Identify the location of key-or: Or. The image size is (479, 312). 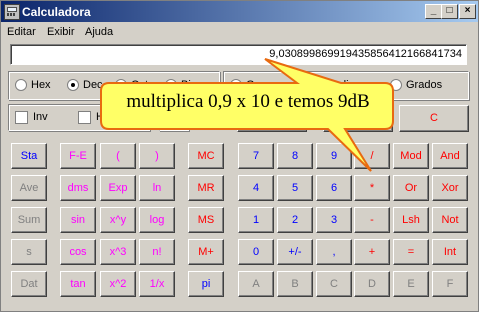
(411, 188).